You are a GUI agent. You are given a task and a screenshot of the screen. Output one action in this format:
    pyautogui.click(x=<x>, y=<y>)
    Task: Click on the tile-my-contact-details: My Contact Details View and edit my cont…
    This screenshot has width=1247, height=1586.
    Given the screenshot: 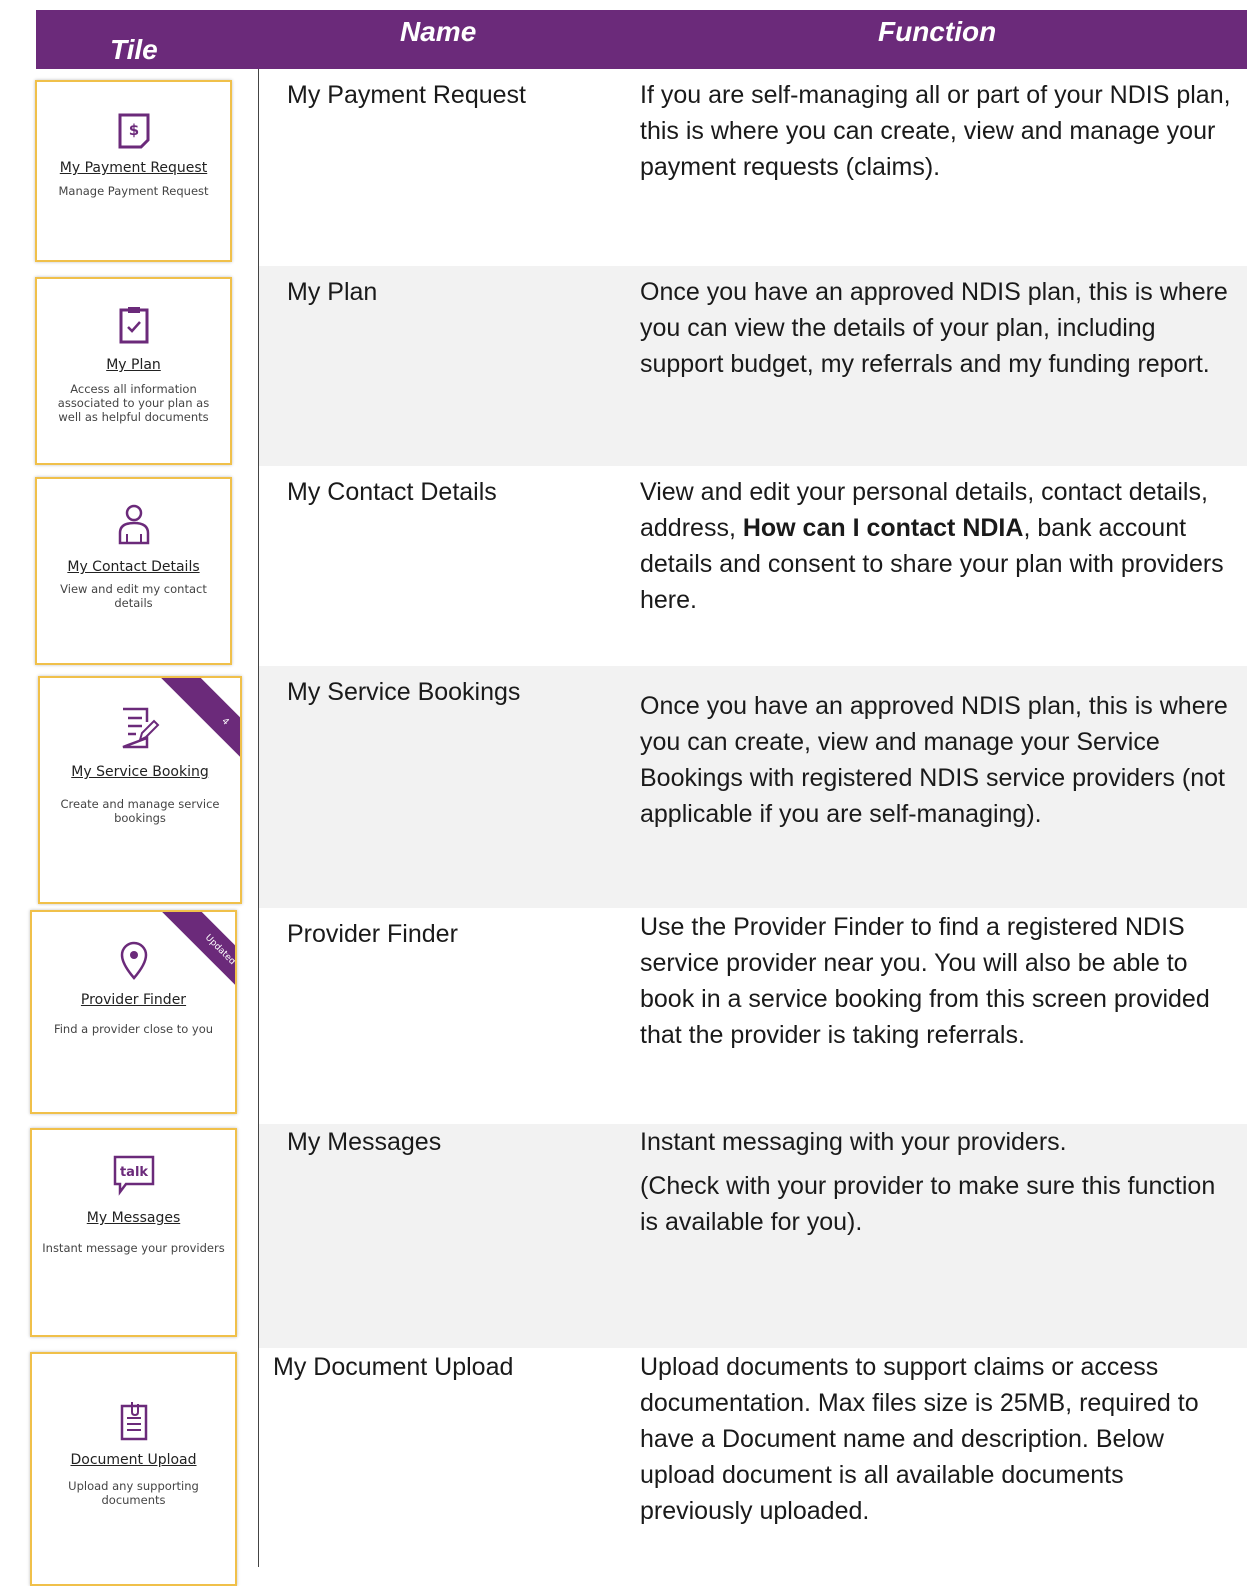 What is the action you would take?
    pyautogui.click(x=133, y=571)
    